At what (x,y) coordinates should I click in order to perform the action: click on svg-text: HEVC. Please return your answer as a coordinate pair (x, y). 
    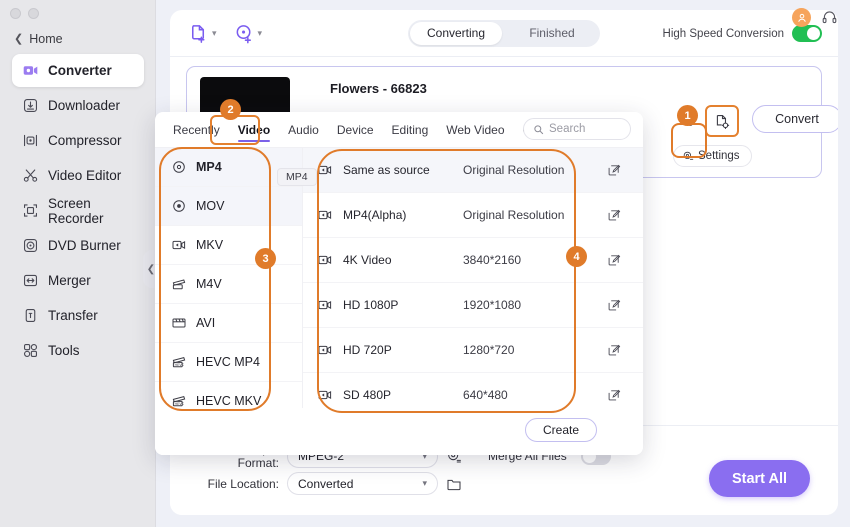
    Looking at the image, I should click on (180, 404).